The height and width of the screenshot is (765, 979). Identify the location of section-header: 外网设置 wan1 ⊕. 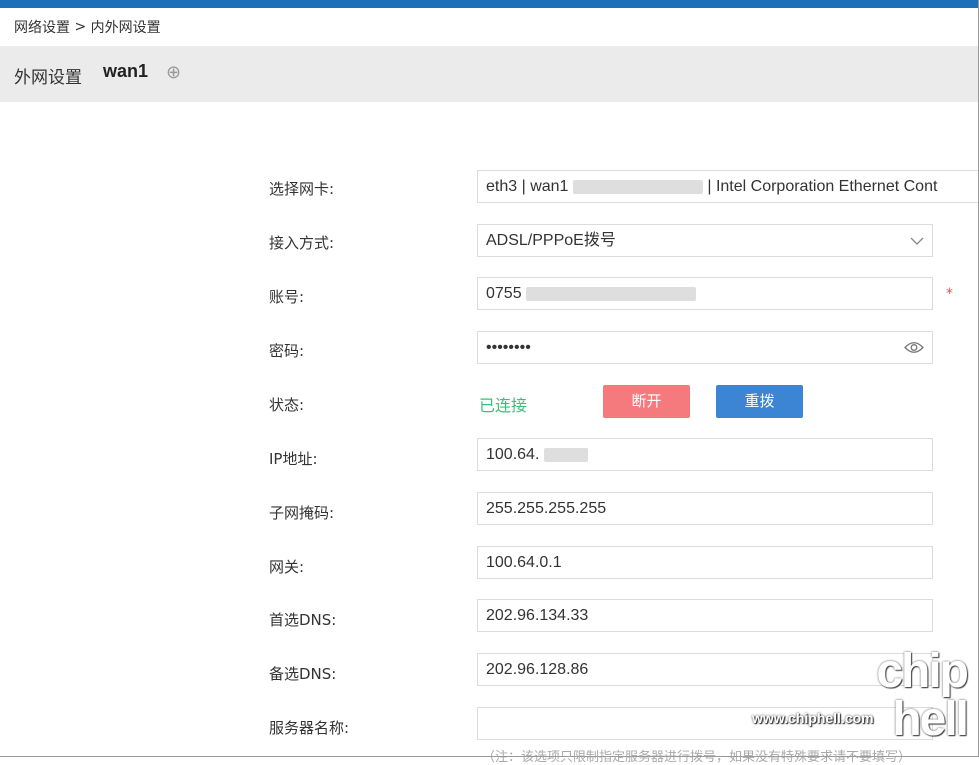
(489, 74).